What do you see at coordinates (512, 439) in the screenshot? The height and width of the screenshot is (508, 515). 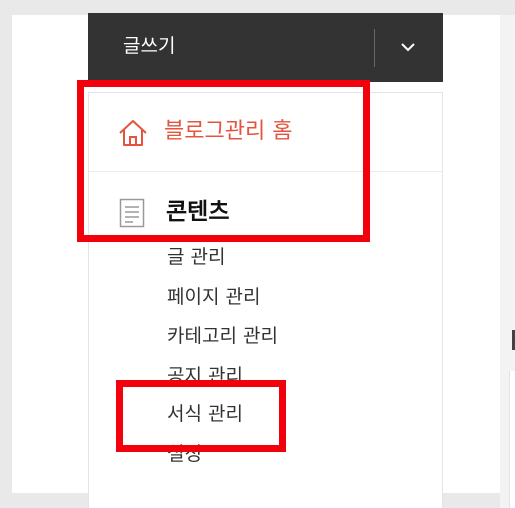 I see `partial-content-card` at bounding box center [512, 439].